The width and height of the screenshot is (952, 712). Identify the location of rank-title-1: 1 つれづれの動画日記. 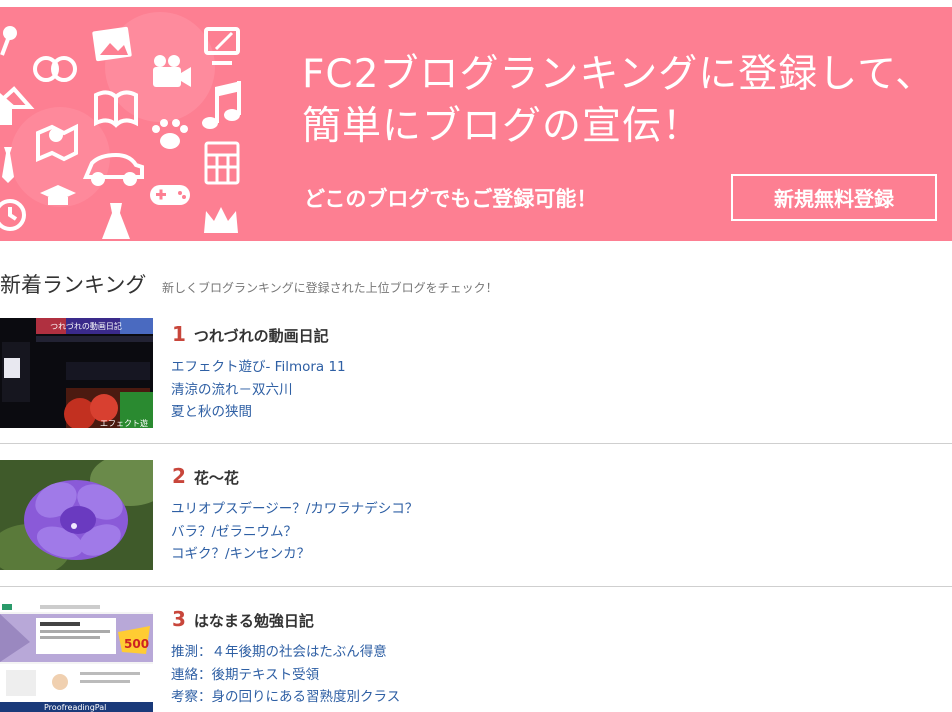
(250, 335).